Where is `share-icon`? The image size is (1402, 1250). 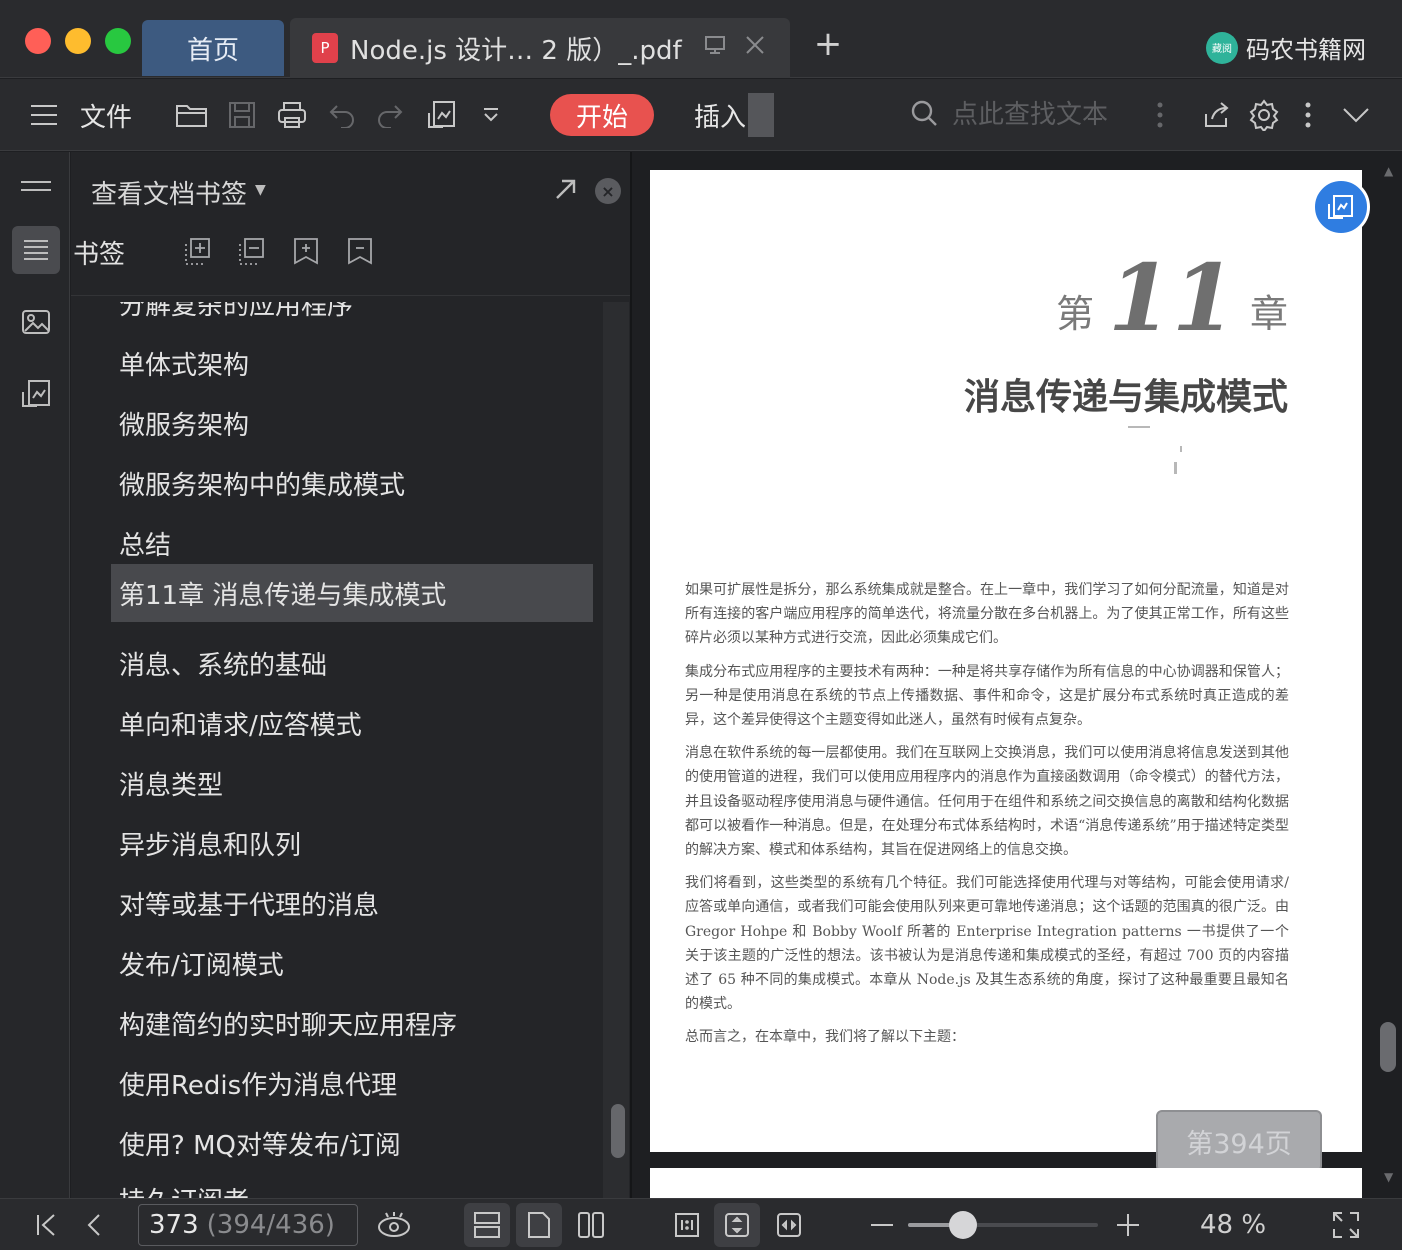 share-icon is located at coordinates (1216, 115).